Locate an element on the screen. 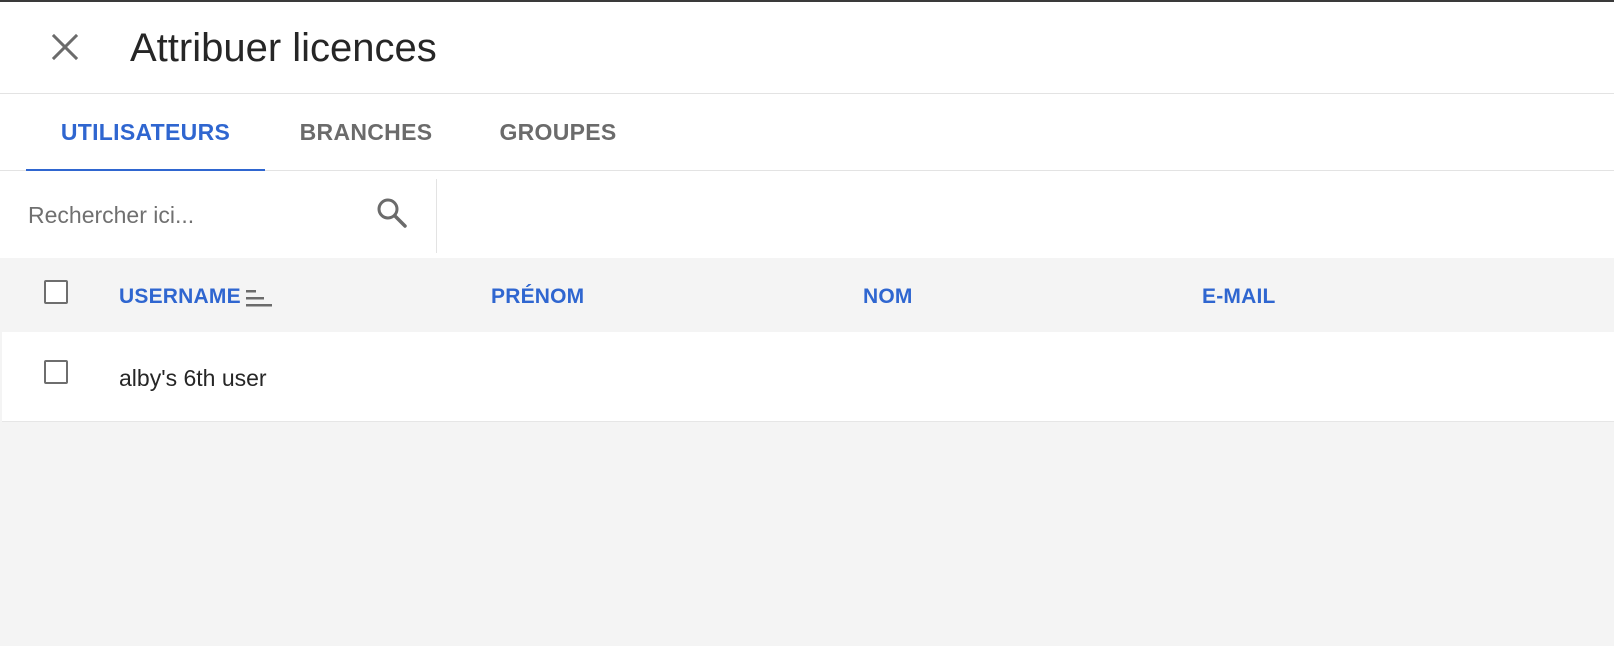 The image size is (1614, 646). tab-bar: UTILISATEURS BRANCHES GROUPES is located at coordinates (807, 132).